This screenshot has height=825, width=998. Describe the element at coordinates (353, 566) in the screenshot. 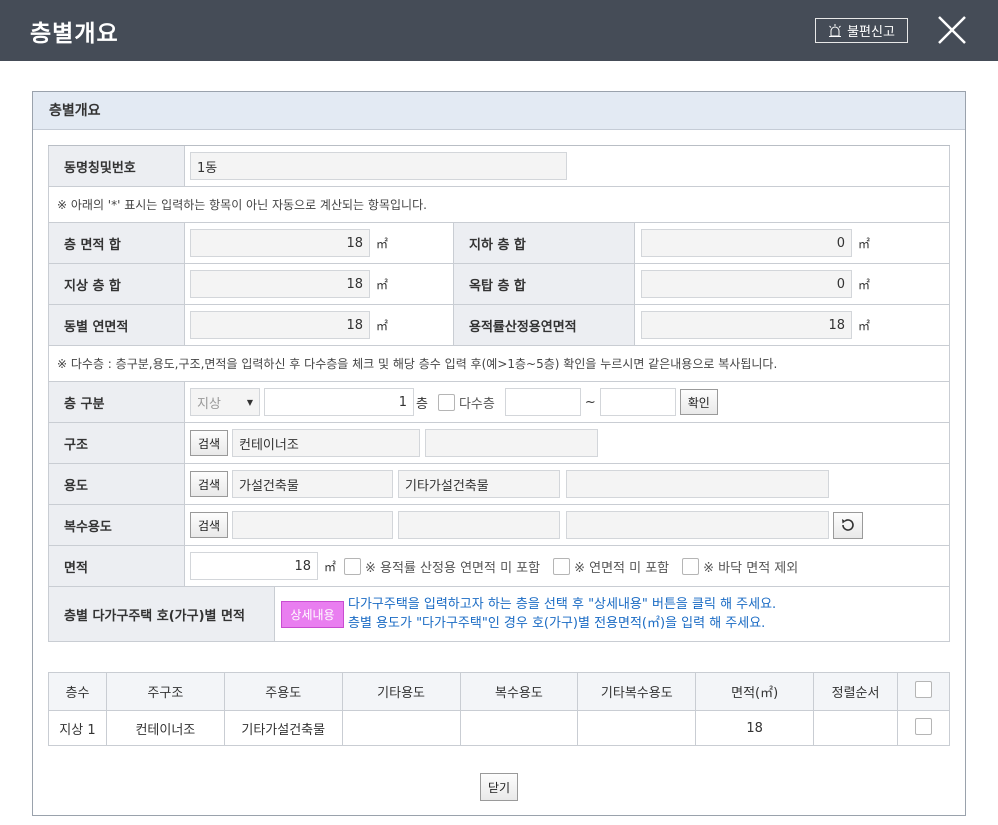

I see `exclude-far-checkbox` at that location.